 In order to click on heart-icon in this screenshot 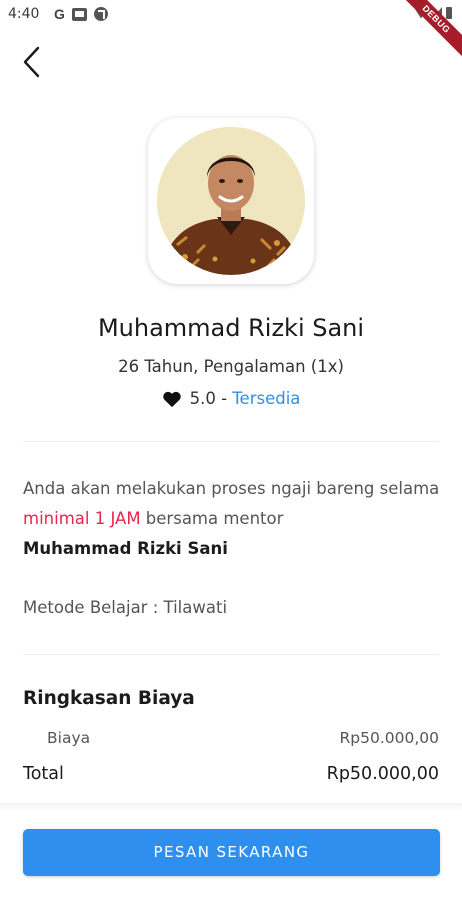, I will do `click(171, 399)`.